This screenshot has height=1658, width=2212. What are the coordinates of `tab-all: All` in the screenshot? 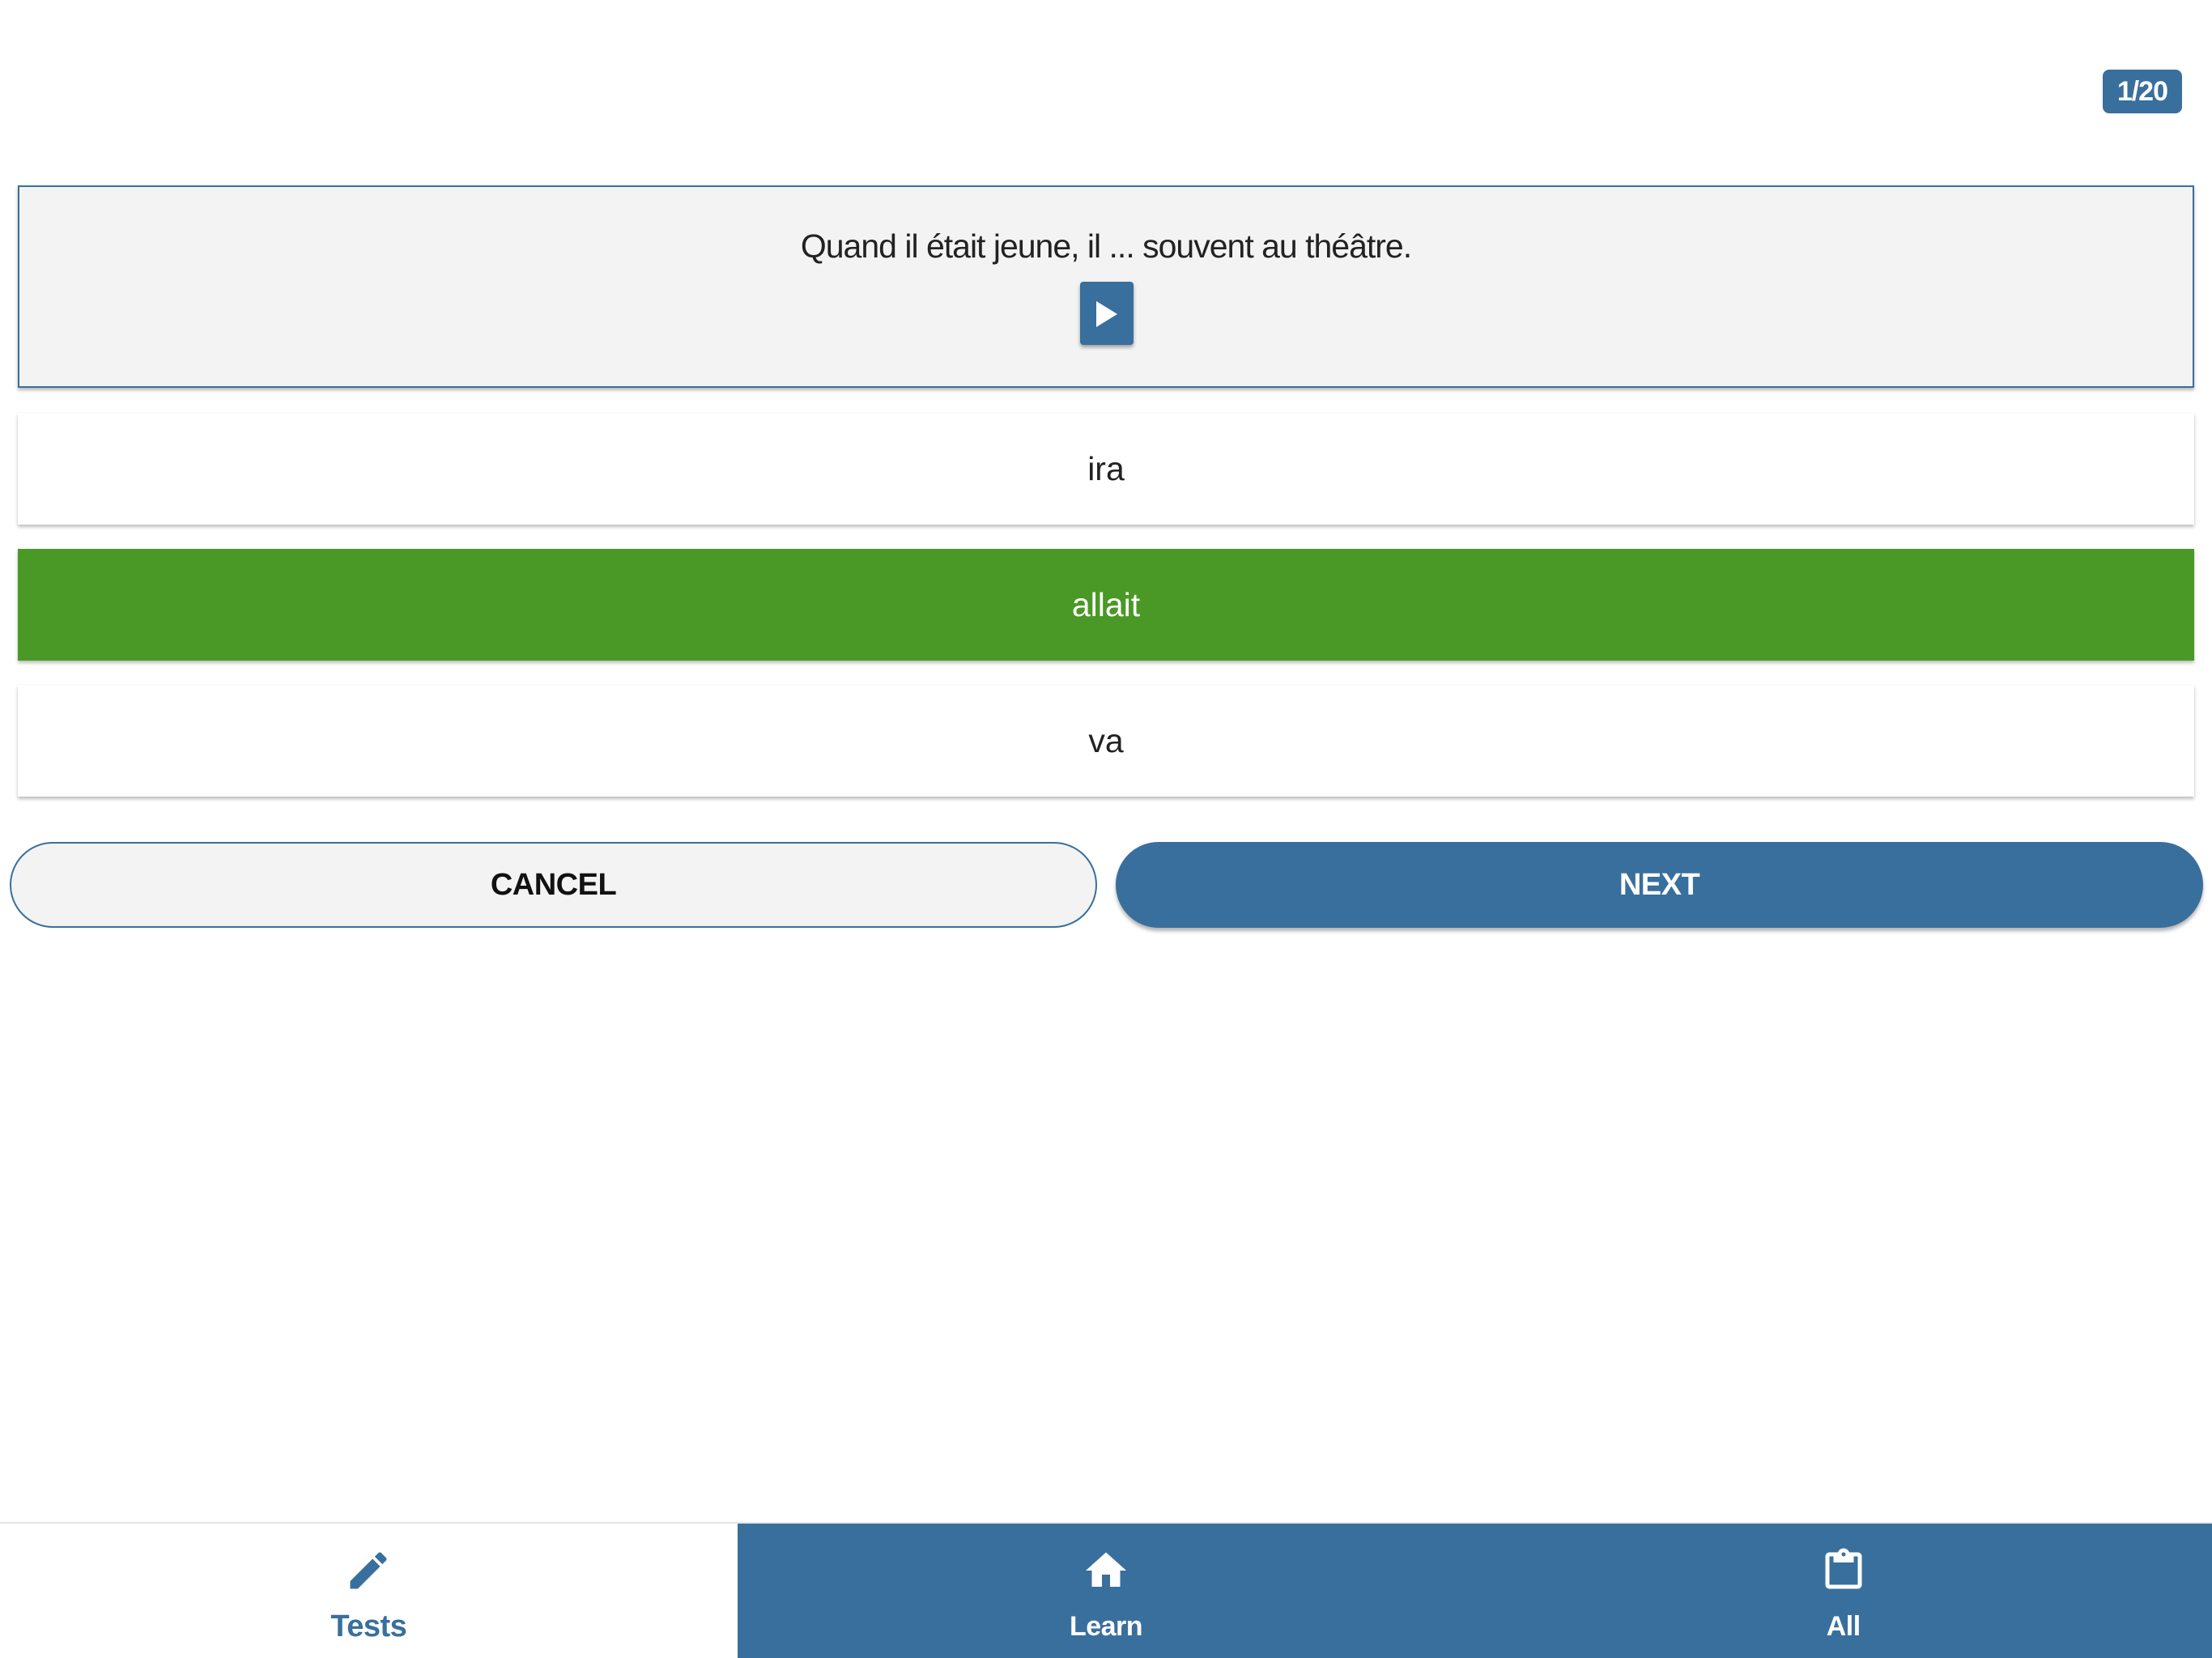 It's located at (1843, 1591).